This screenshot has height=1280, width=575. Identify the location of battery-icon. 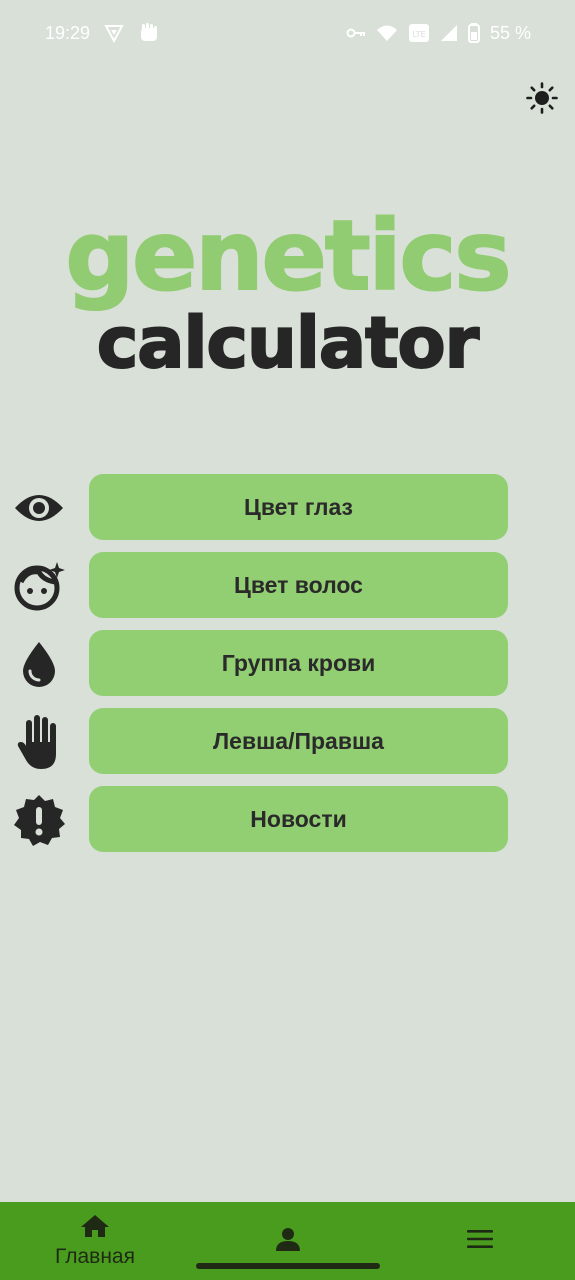
(473, 33).